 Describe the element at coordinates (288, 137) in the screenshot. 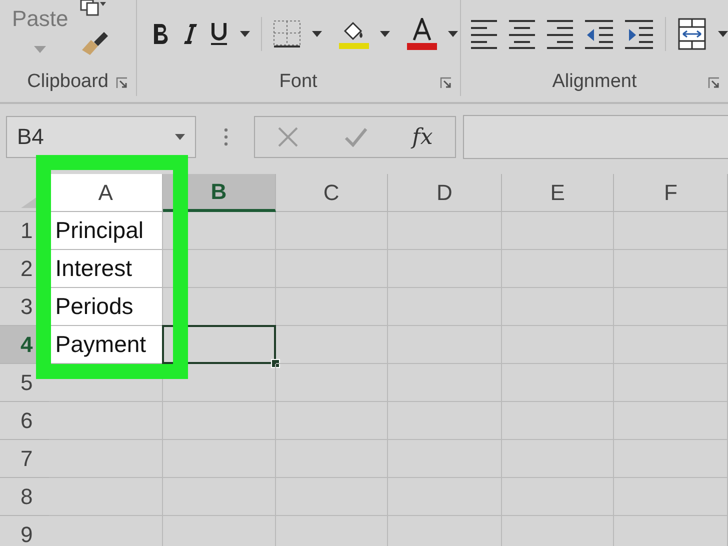

I see `cancel-icon` at that location.